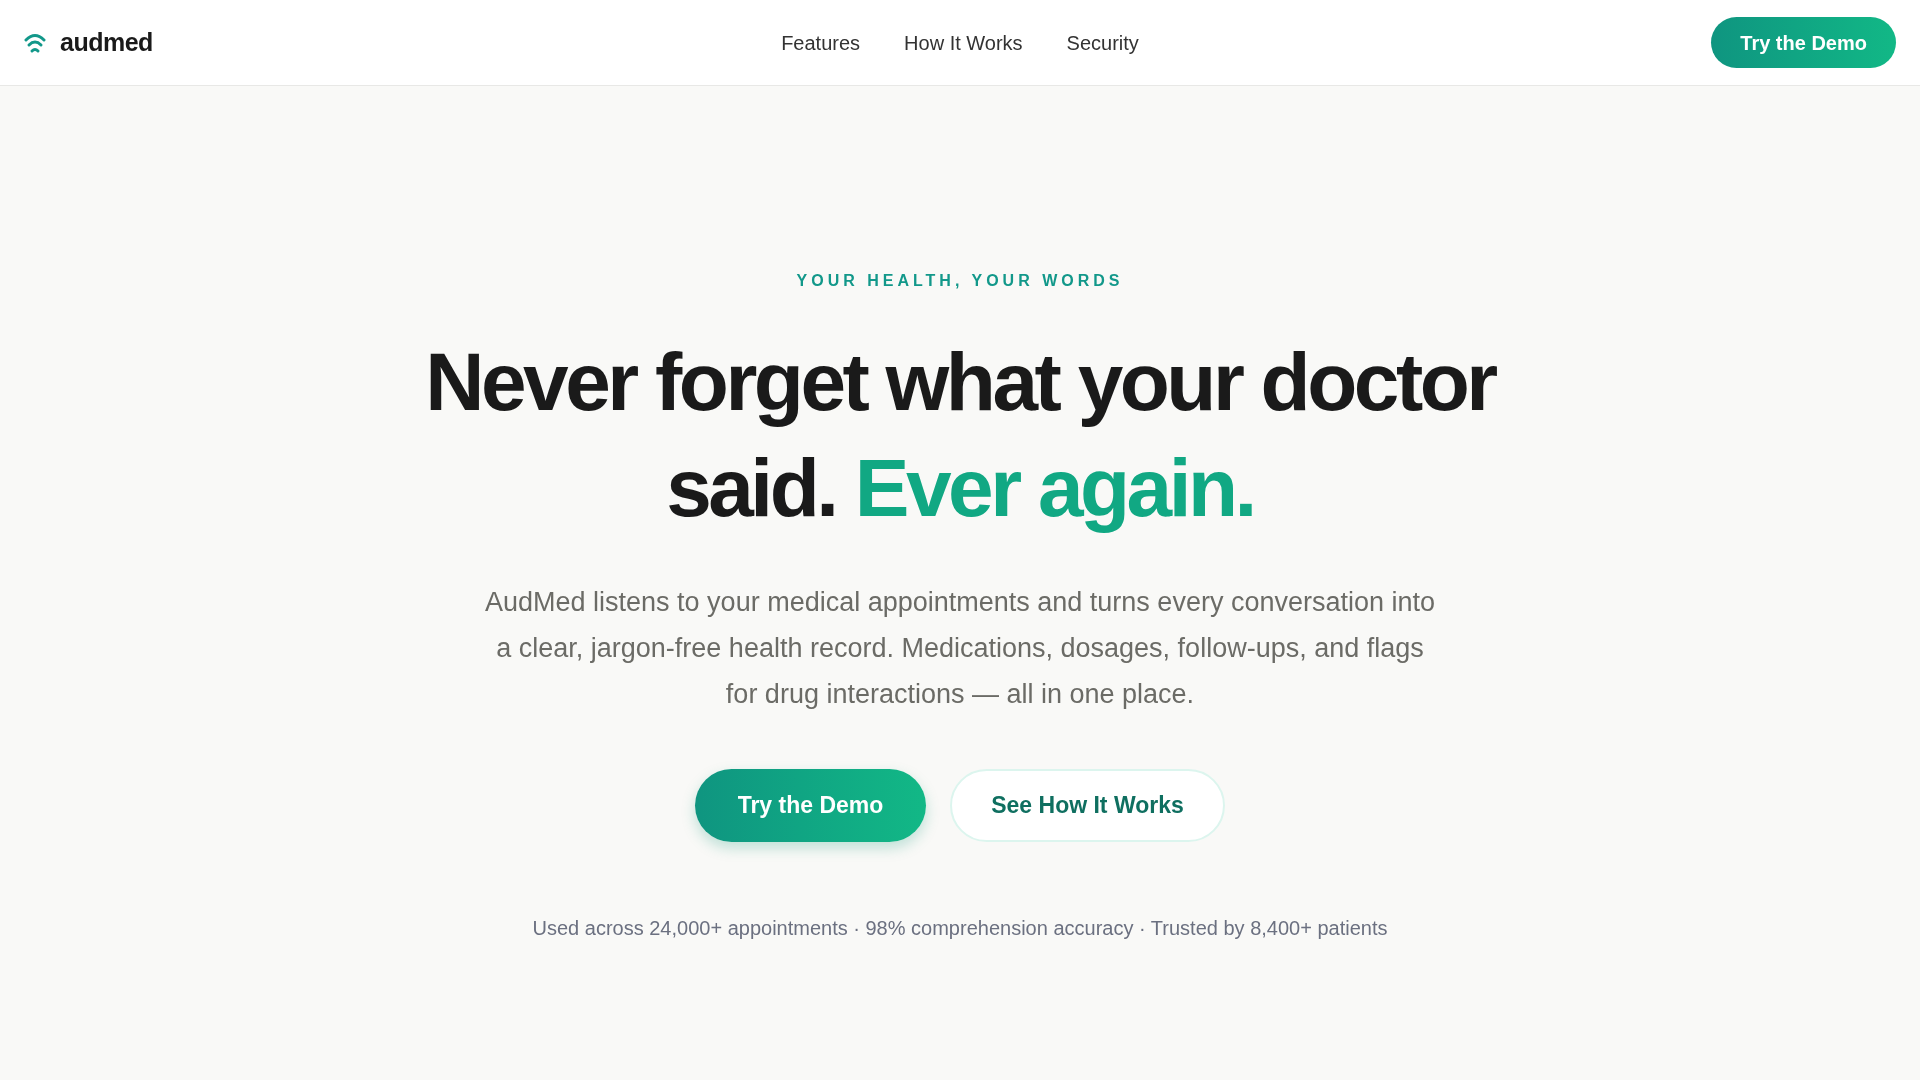 Image resolution: width=1920 pixels, height=1080 pixels. Describe the element at coordinates (35, 42) in the screenshot. I see `logo-icon` at that location.